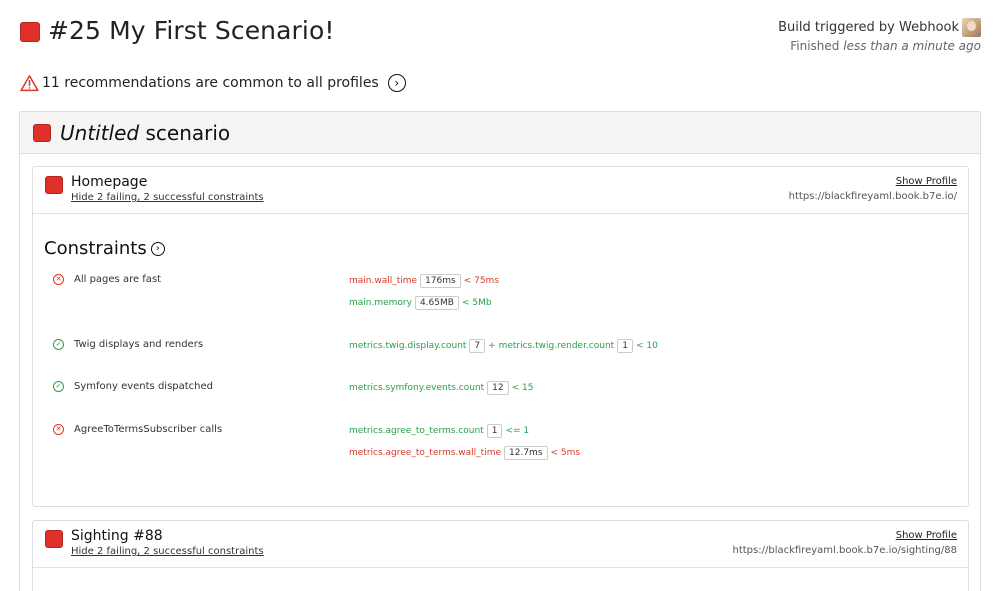 This screenshot has height=591, width=1000. Describe the element at coordinates (417, 388) in the screenshot. I see `metric-name: metrics.symfony.events.count` at that location.